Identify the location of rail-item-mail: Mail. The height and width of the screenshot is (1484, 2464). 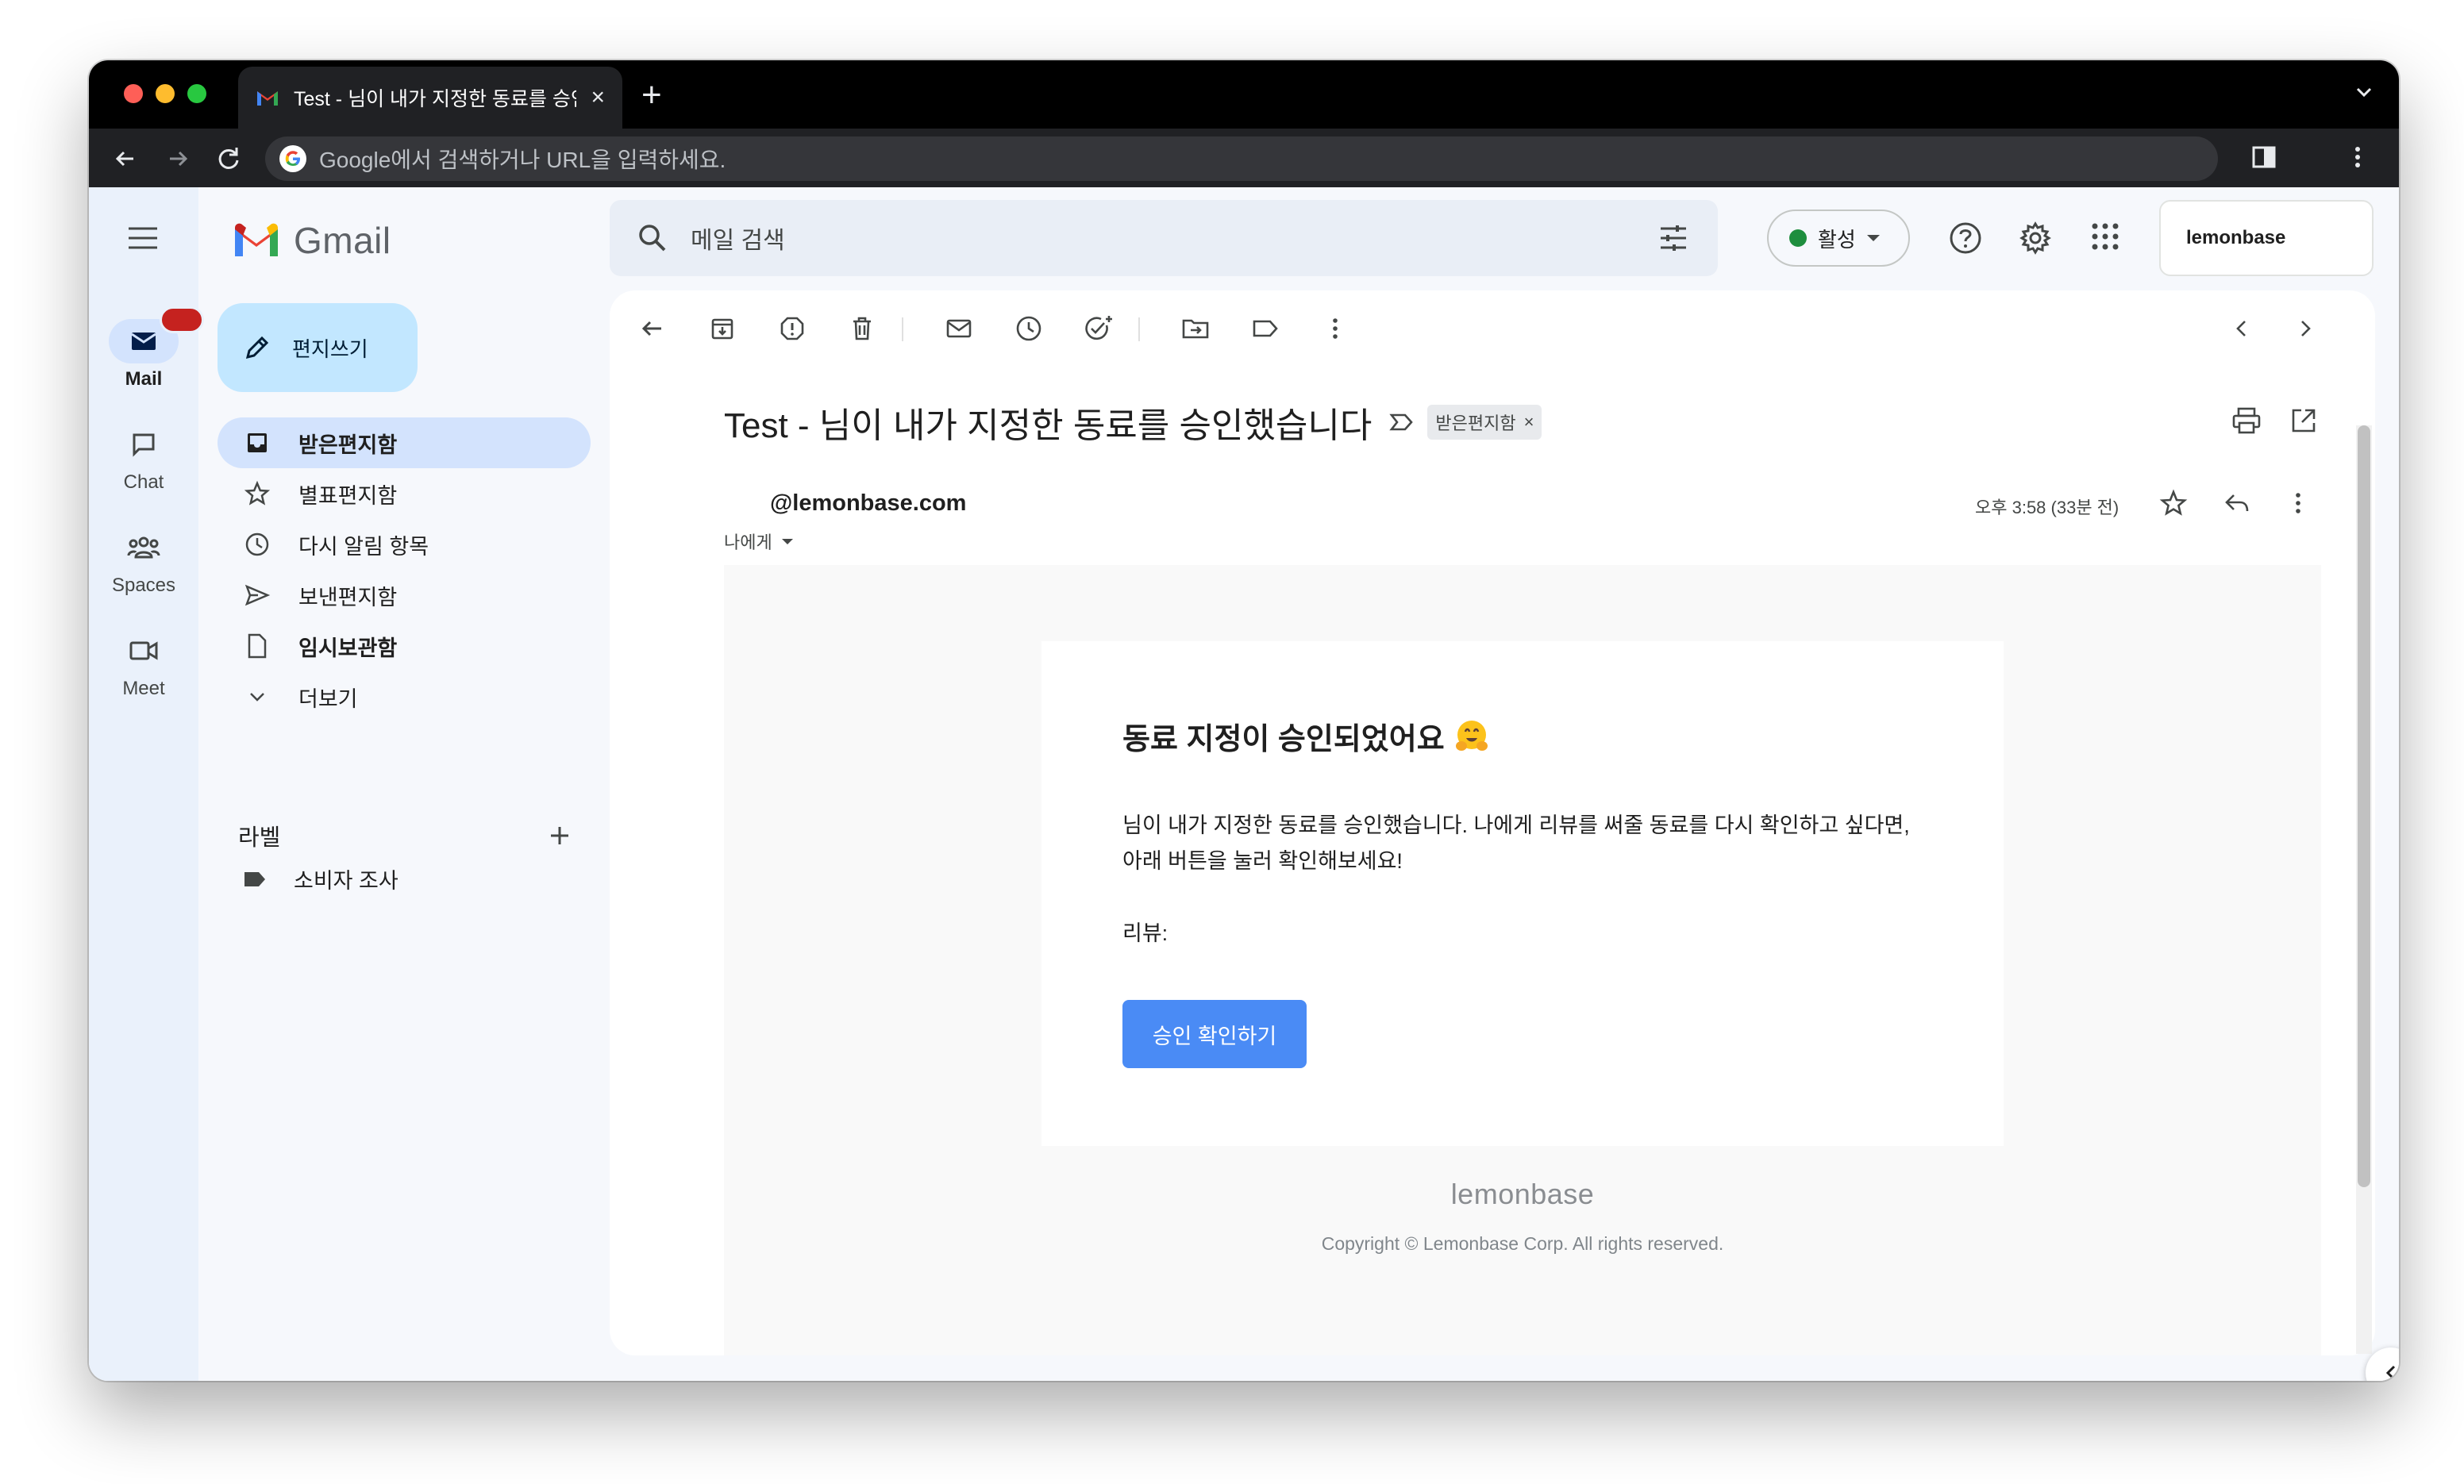
(146, 348).